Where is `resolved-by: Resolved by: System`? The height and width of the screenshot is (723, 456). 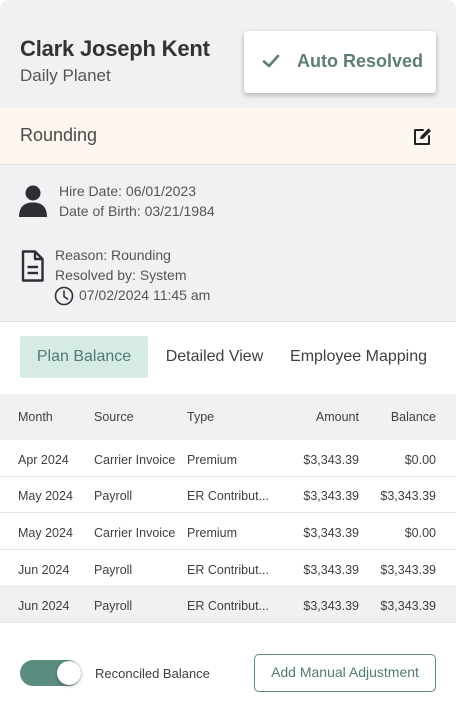
resolved-by: Resolved by: System is located at coordinates (121, 275).